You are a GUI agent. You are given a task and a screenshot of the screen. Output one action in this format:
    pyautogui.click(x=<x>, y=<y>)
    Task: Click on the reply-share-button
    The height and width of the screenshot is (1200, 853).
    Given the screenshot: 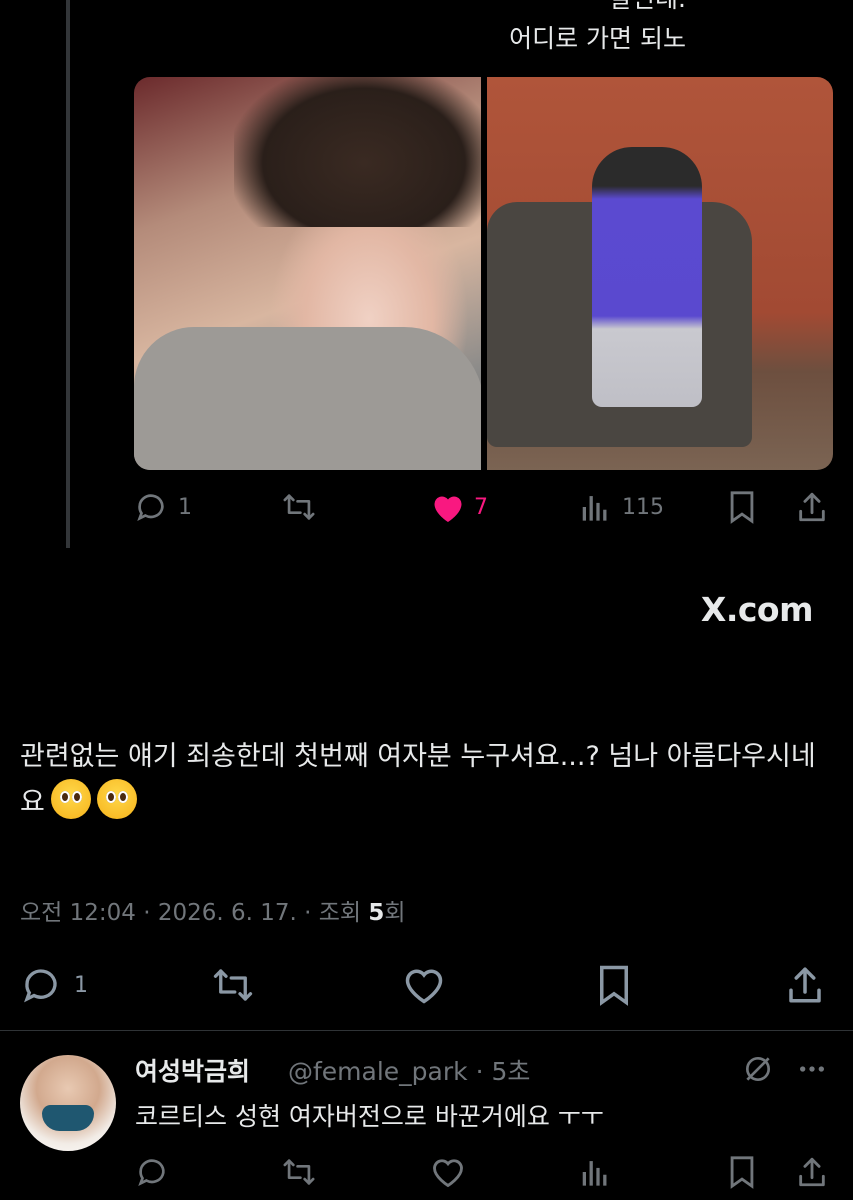 What is the action you would take?
    pyautogui.click(x=812, y=1172)
    